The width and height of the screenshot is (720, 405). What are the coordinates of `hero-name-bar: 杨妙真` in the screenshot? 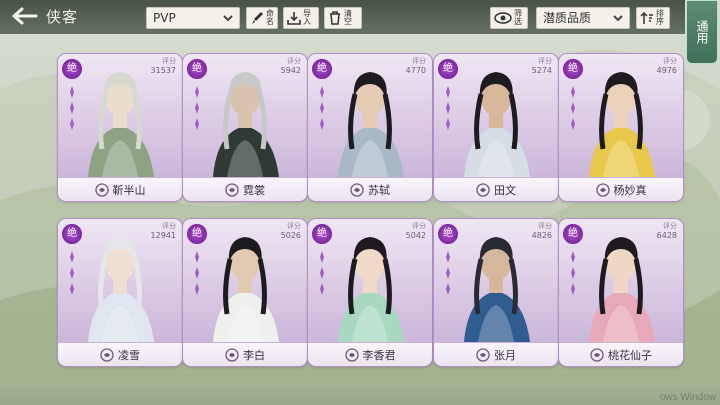 It's located at (621, 189).